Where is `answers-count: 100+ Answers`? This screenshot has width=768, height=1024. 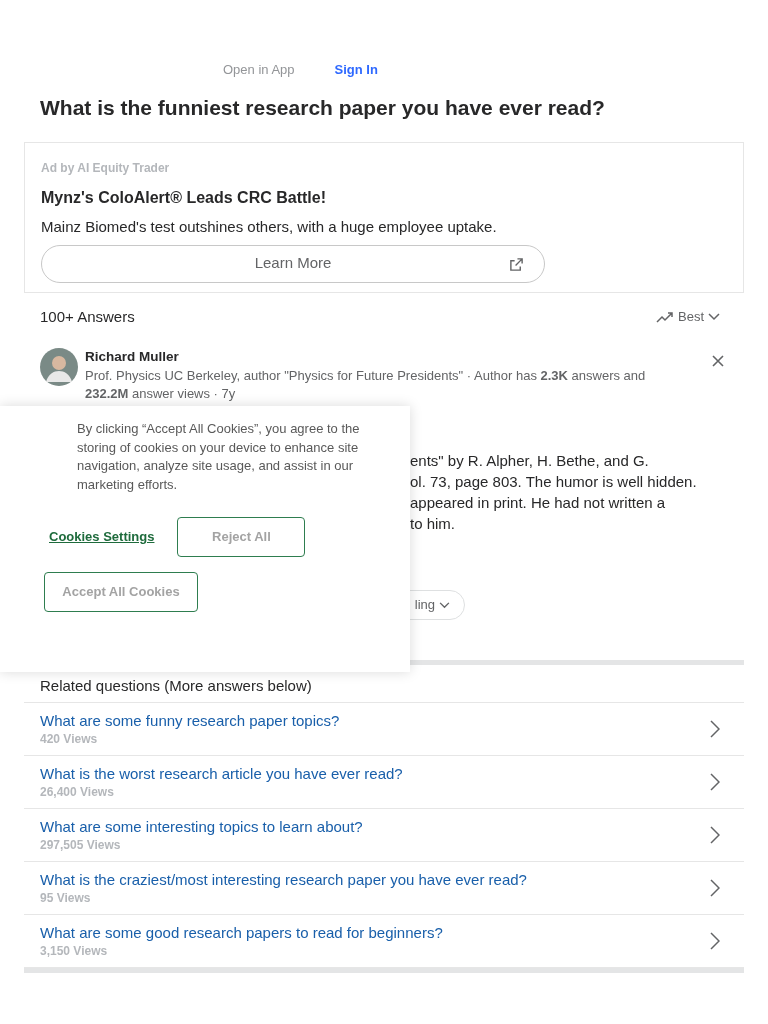
answers-count: 100+ Answers is located at coordinates (87, 316).